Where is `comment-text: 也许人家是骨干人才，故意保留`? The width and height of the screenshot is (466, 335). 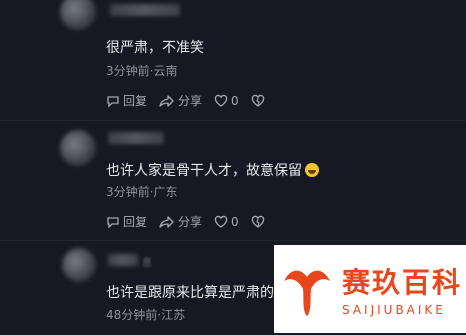
comment-text: 也许人家是骨干人才，故意保留 is located at coordinates (212, 170).